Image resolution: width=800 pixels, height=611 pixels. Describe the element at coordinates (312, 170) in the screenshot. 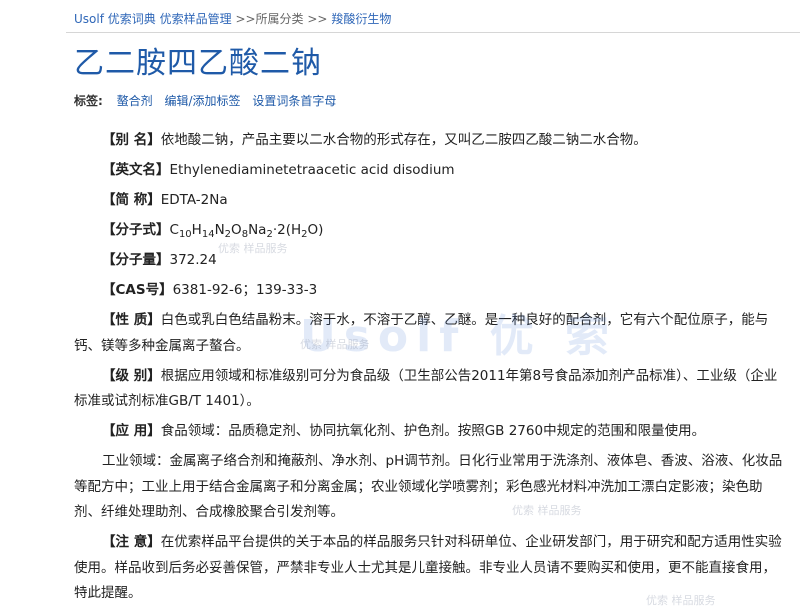

I see `field-value: Ethylenediaminetetraacetic acid disodium` at that location.